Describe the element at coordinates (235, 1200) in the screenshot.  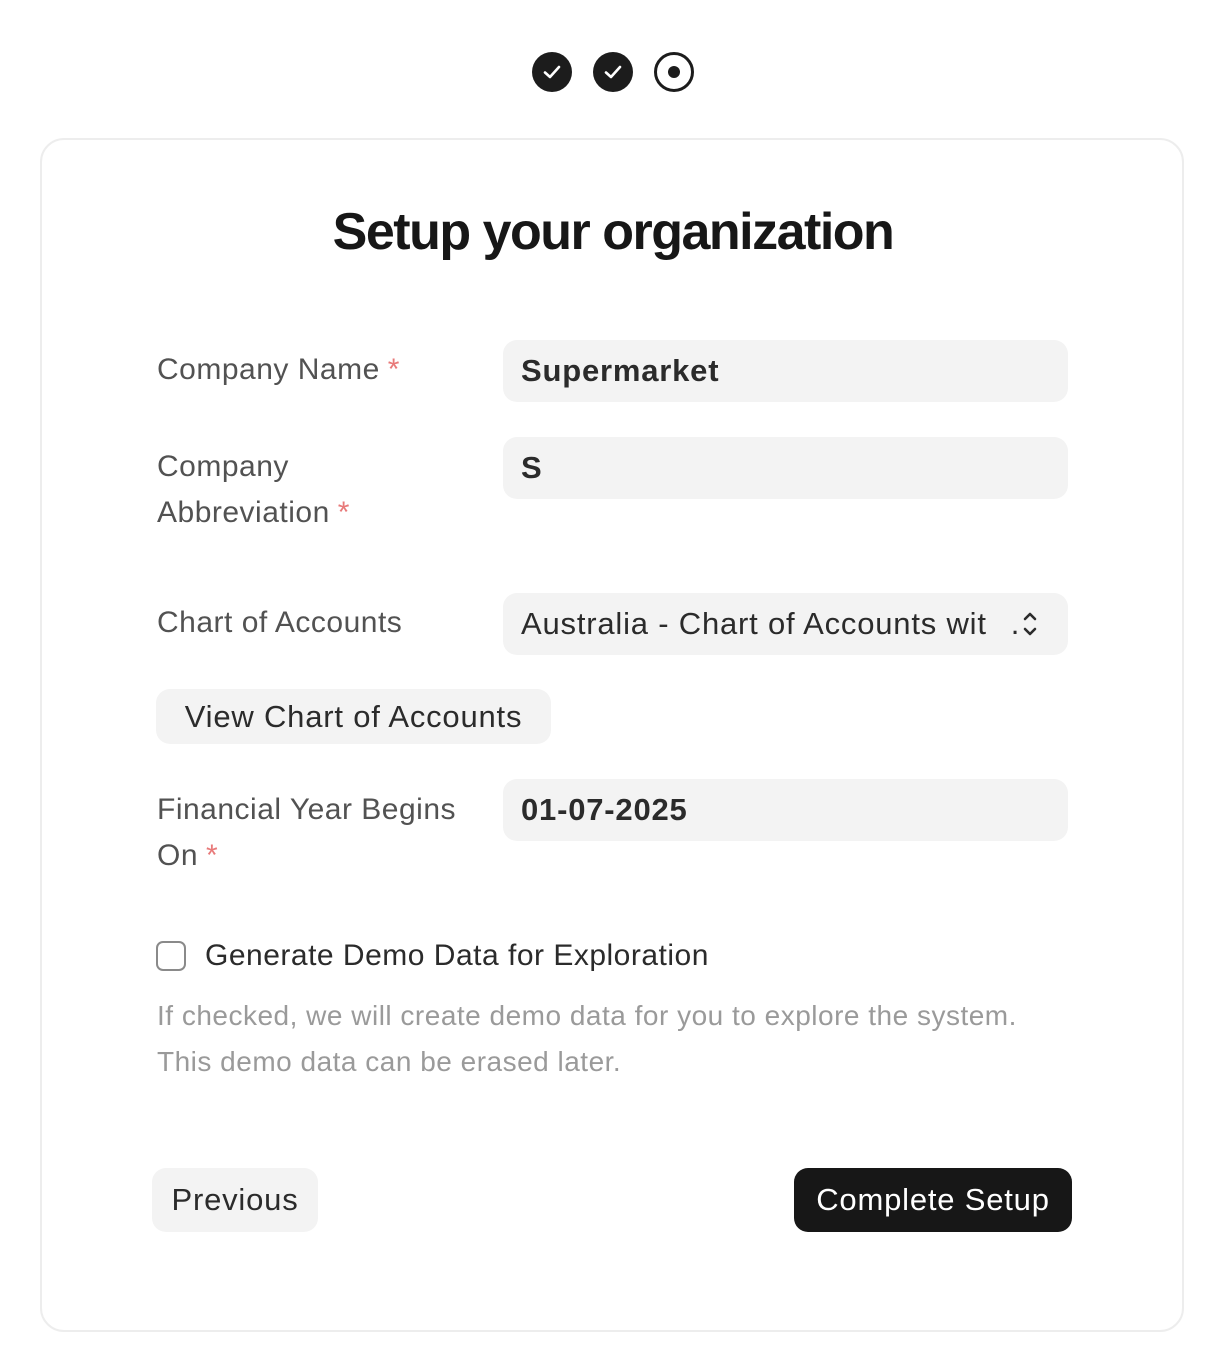
I see `previous-button: Previous` at that location.